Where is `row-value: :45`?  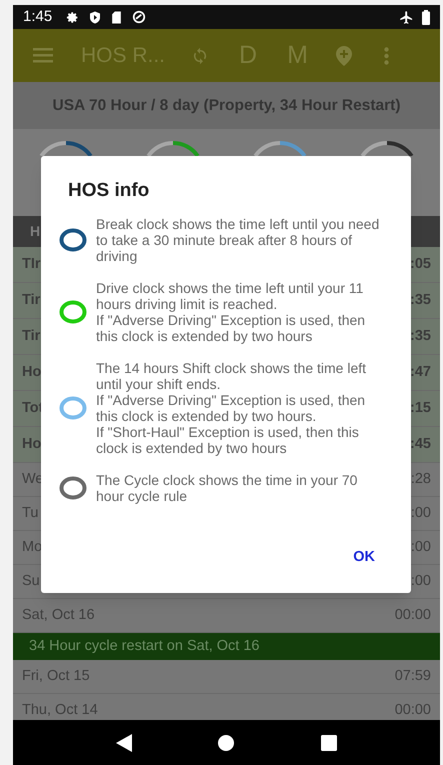 row-value: :45 is located at coordinates (420, 444).